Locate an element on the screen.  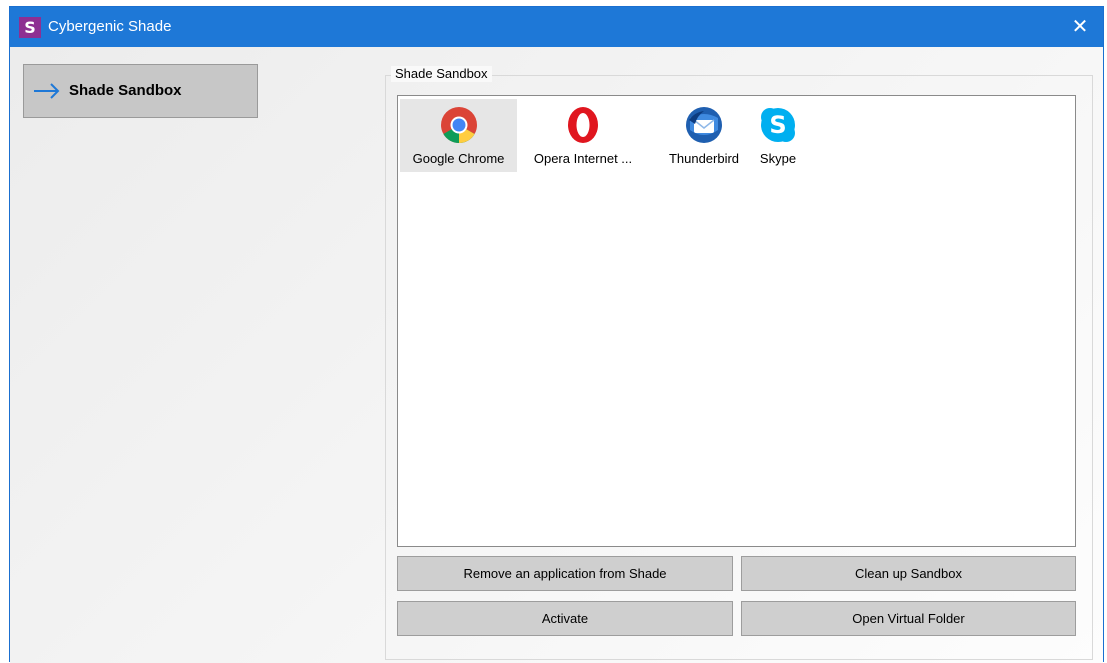
list-item-google-chrome: Google Chrome is located at coordinates (458, 135).